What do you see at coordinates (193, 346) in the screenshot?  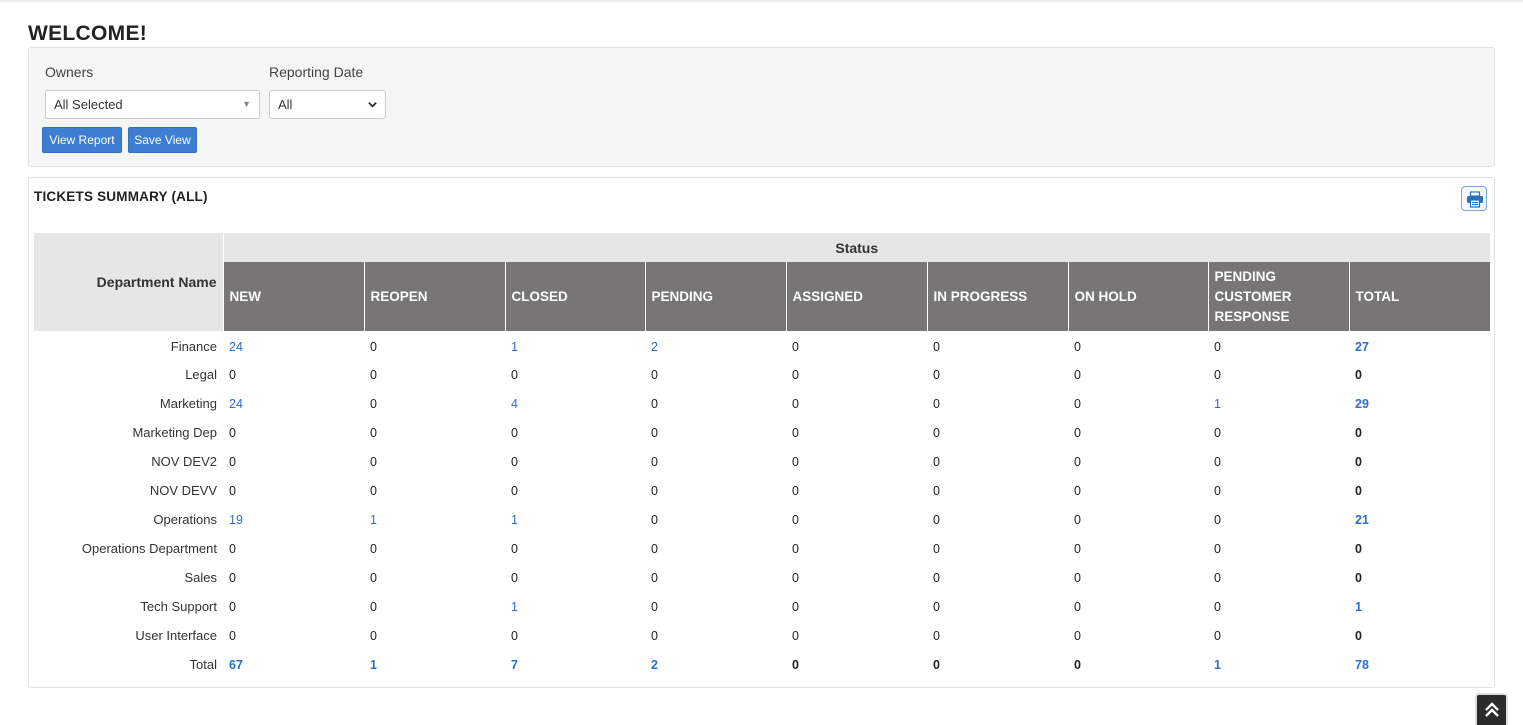 I see `department-name: Finance` at bounding box center [193, 346].